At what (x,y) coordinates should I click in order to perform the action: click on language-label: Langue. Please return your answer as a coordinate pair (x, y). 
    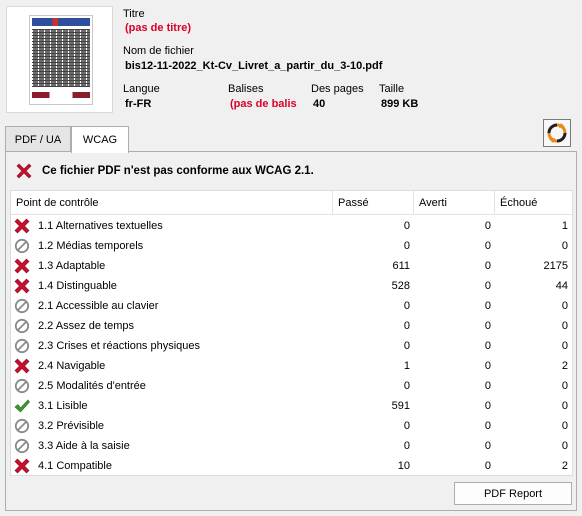
    Looking at the image, I should click on (141, 89).